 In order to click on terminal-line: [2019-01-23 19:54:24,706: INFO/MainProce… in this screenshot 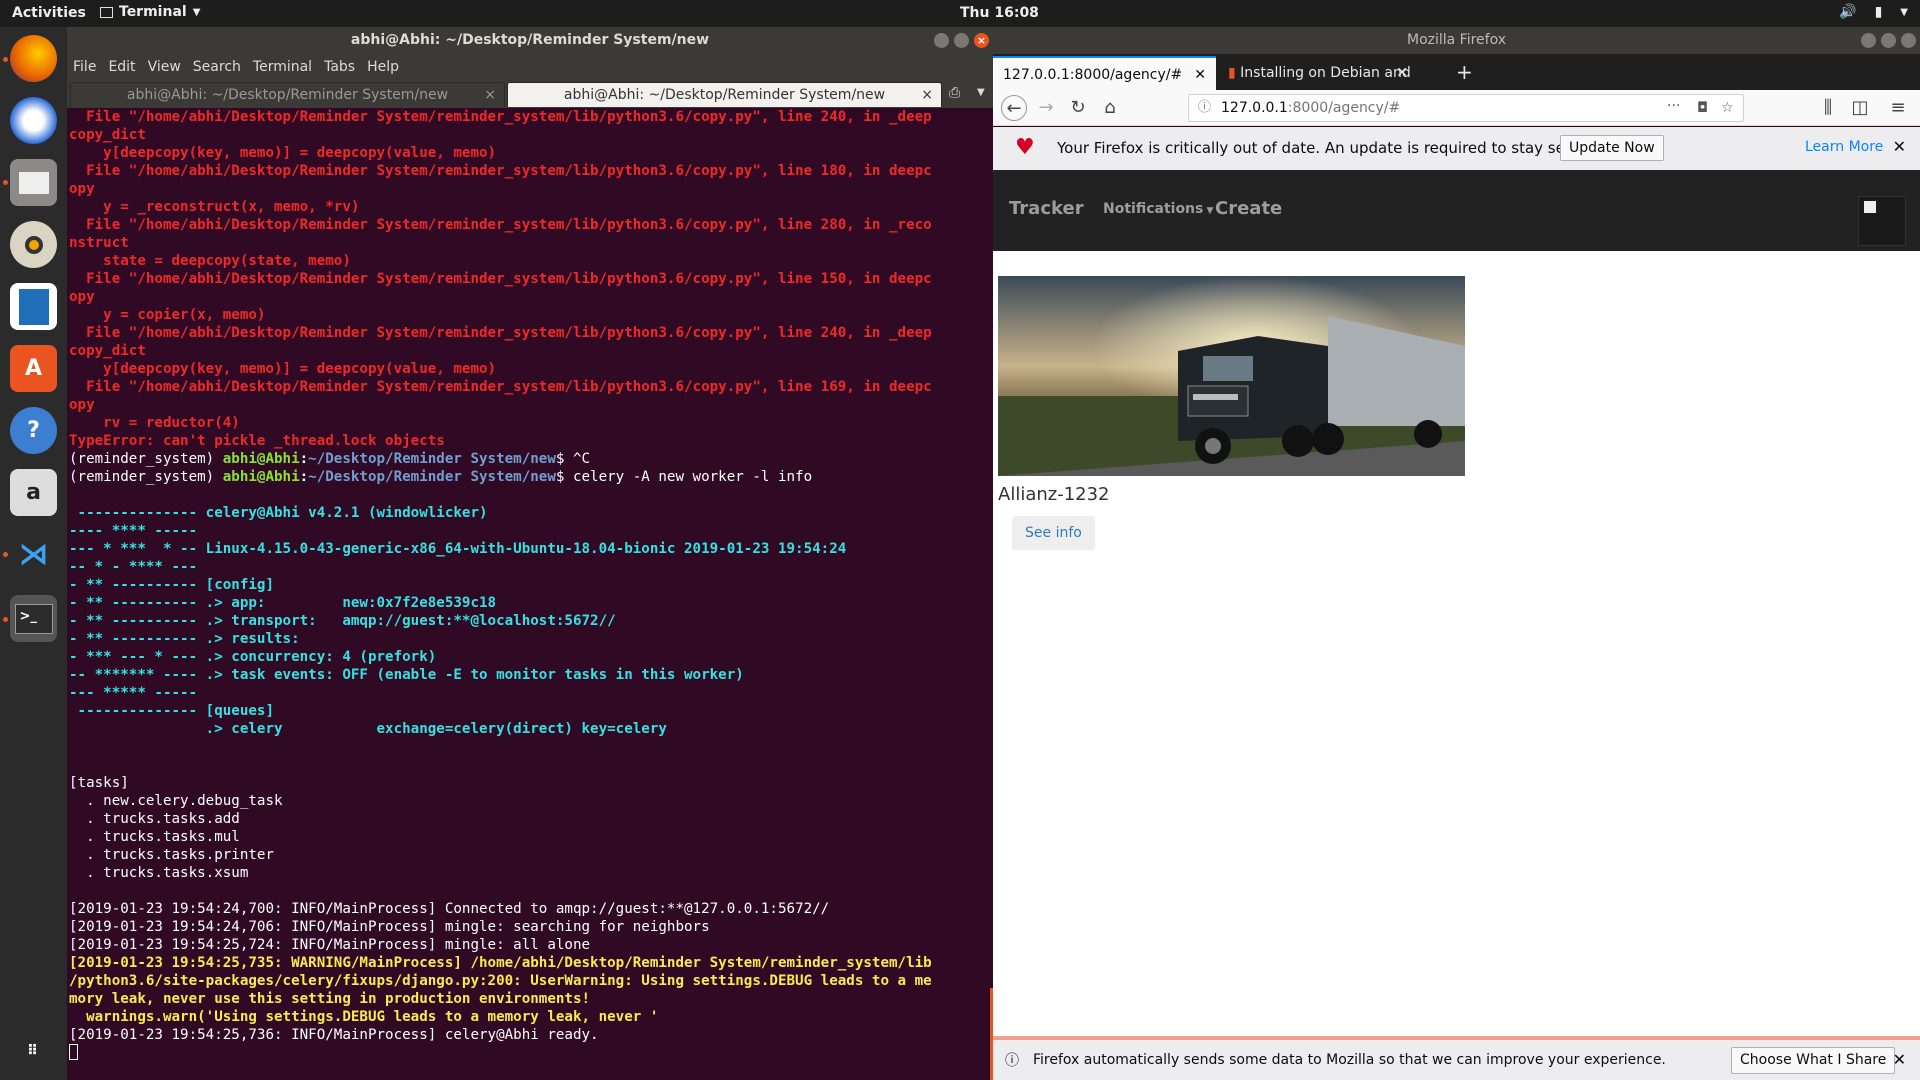, I will do `click(530, 927)`.